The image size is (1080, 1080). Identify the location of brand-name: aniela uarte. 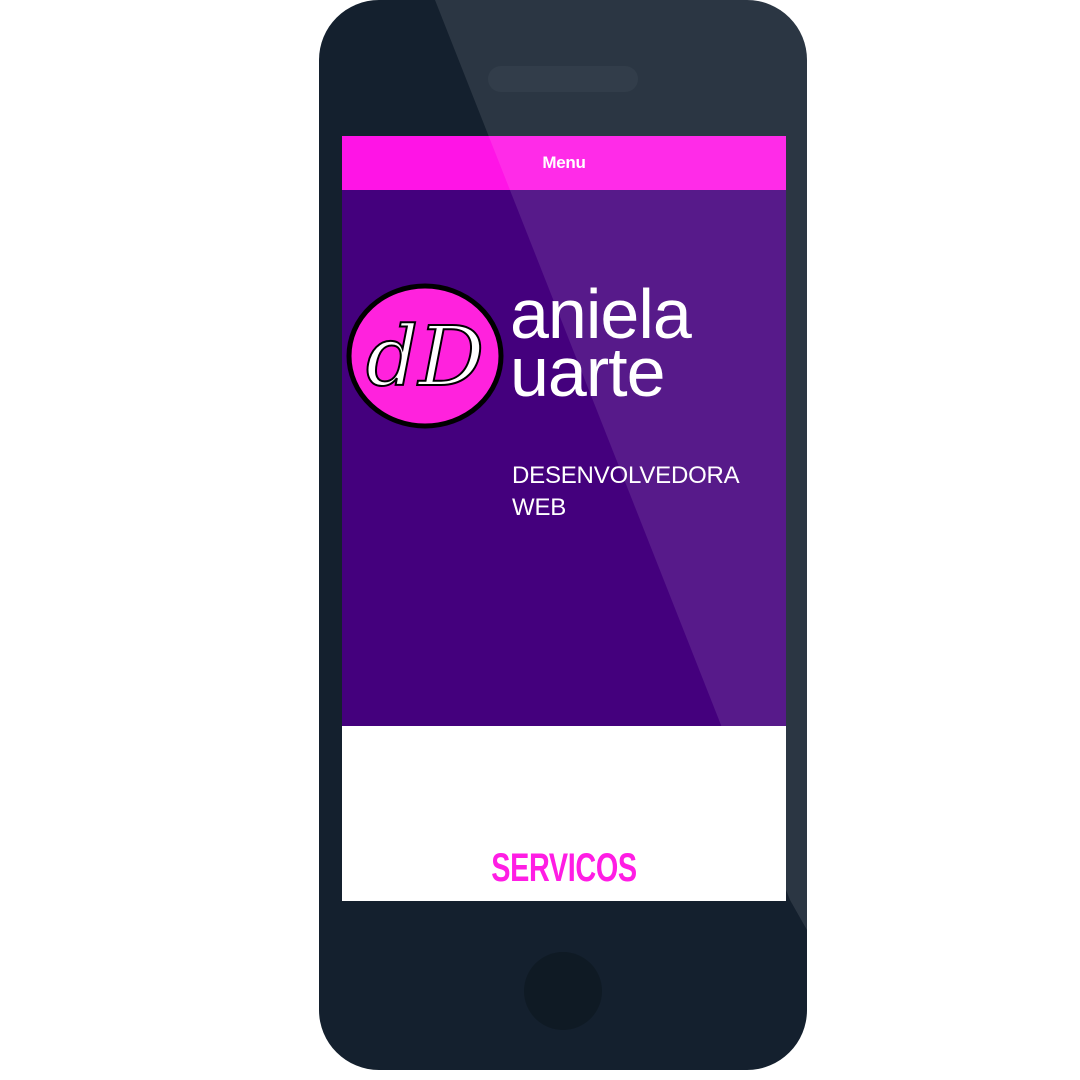
(601, 345).